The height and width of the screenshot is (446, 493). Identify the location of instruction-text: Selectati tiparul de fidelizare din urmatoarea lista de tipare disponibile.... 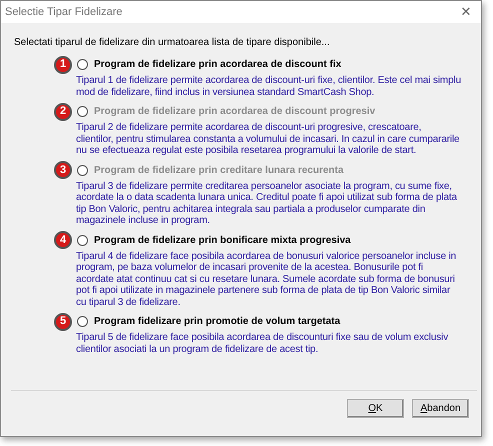
(172, 42).